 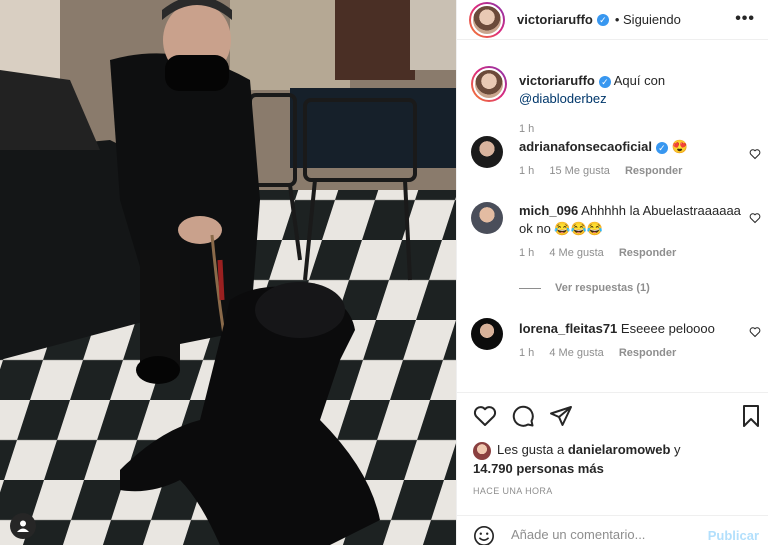 What do you see at coordinates (751, 416) in the screenshot?
I see `bookmark-icon` at bounding box center [751, 416].